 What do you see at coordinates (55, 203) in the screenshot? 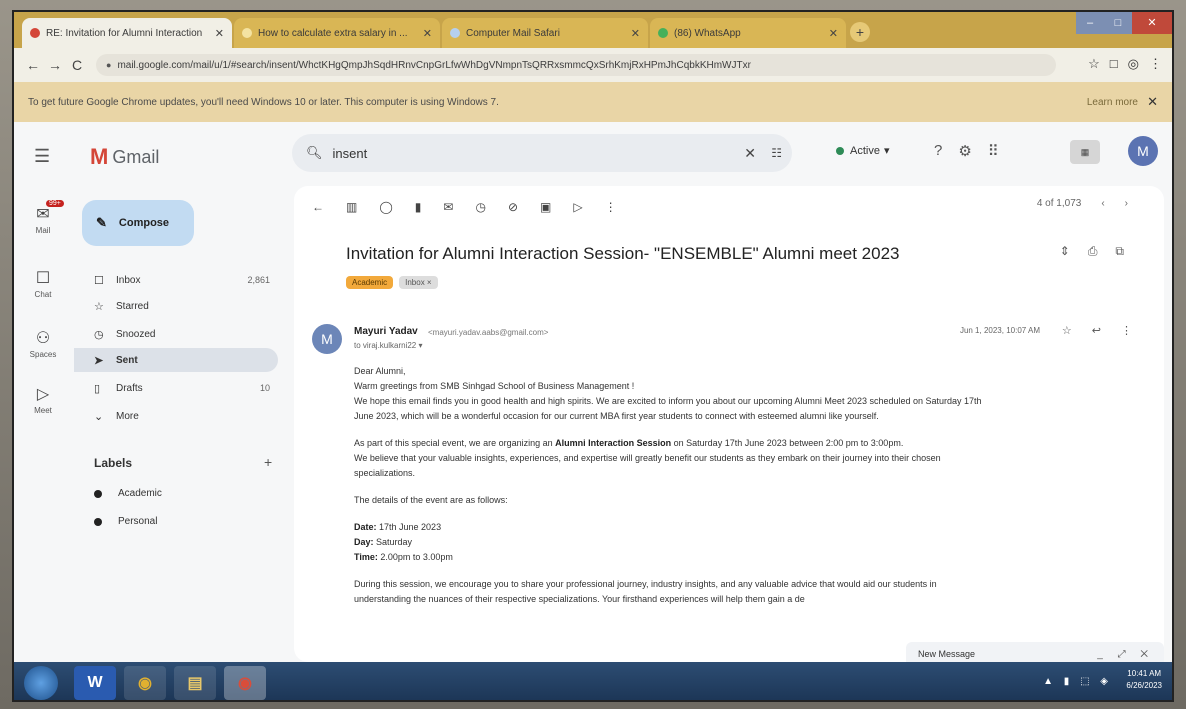
I see `unread-badge: 99+` at bounding box center [55, 203].